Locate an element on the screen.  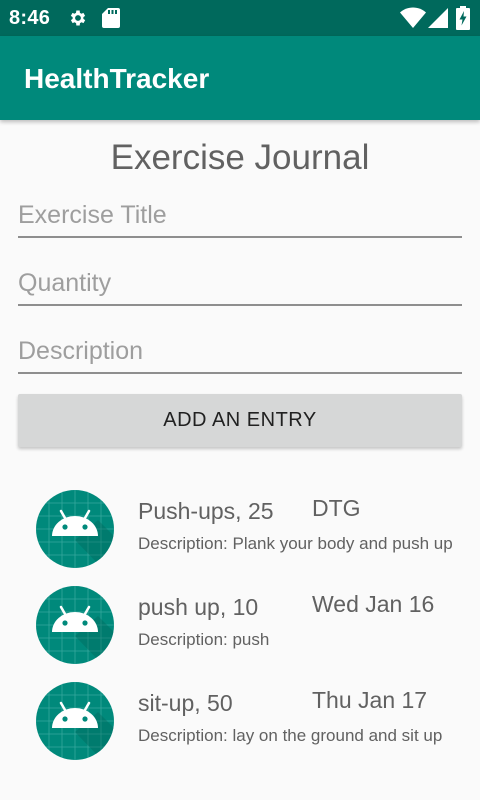
quantity-input is located at coordinates (240, 283).